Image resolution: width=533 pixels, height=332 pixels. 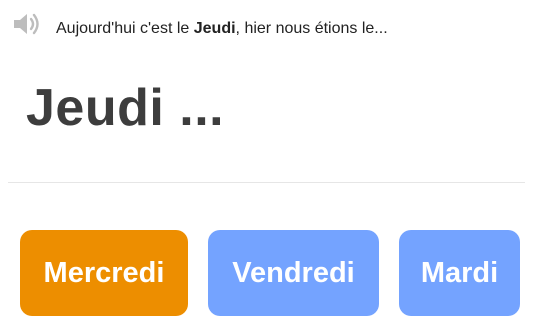 What do you see at coordinates (459, 273) in the screenshot?
I see `choice-button-mardi: Mardi` at bounding box center [459, 273].